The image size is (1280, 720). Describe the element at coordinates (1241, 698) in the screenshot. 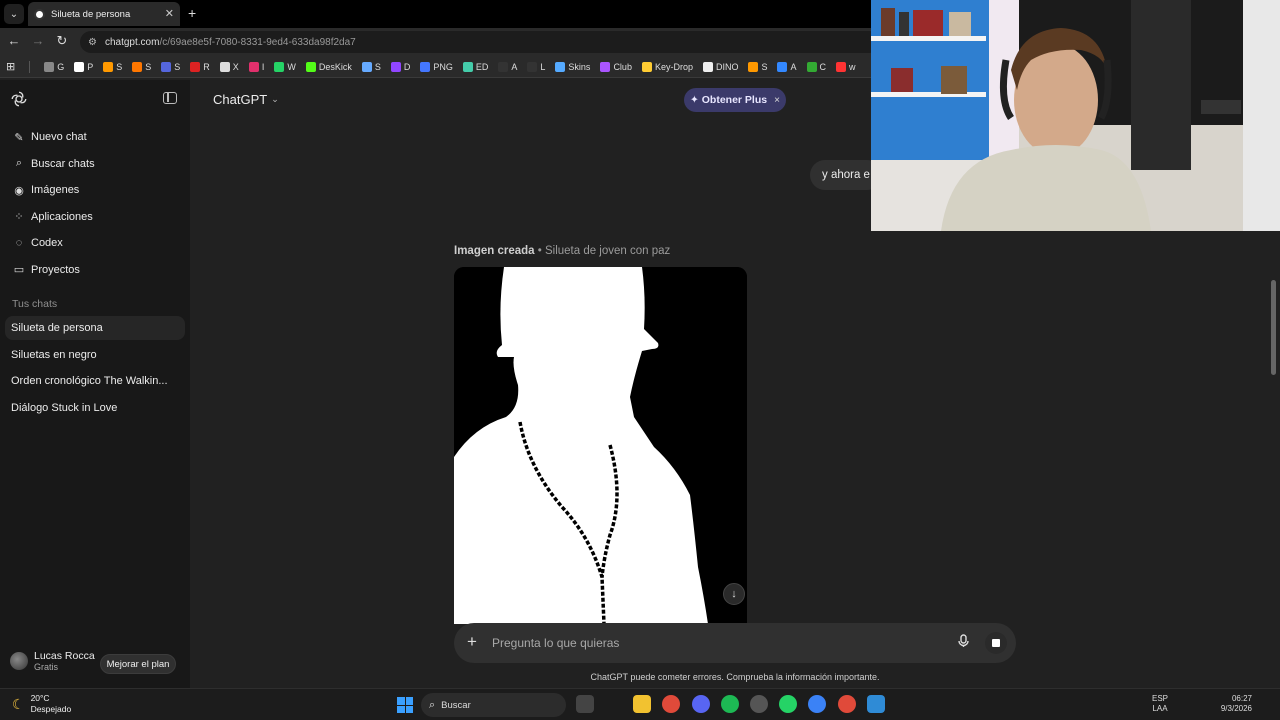

I see `clock-time: 06:27` at that location.